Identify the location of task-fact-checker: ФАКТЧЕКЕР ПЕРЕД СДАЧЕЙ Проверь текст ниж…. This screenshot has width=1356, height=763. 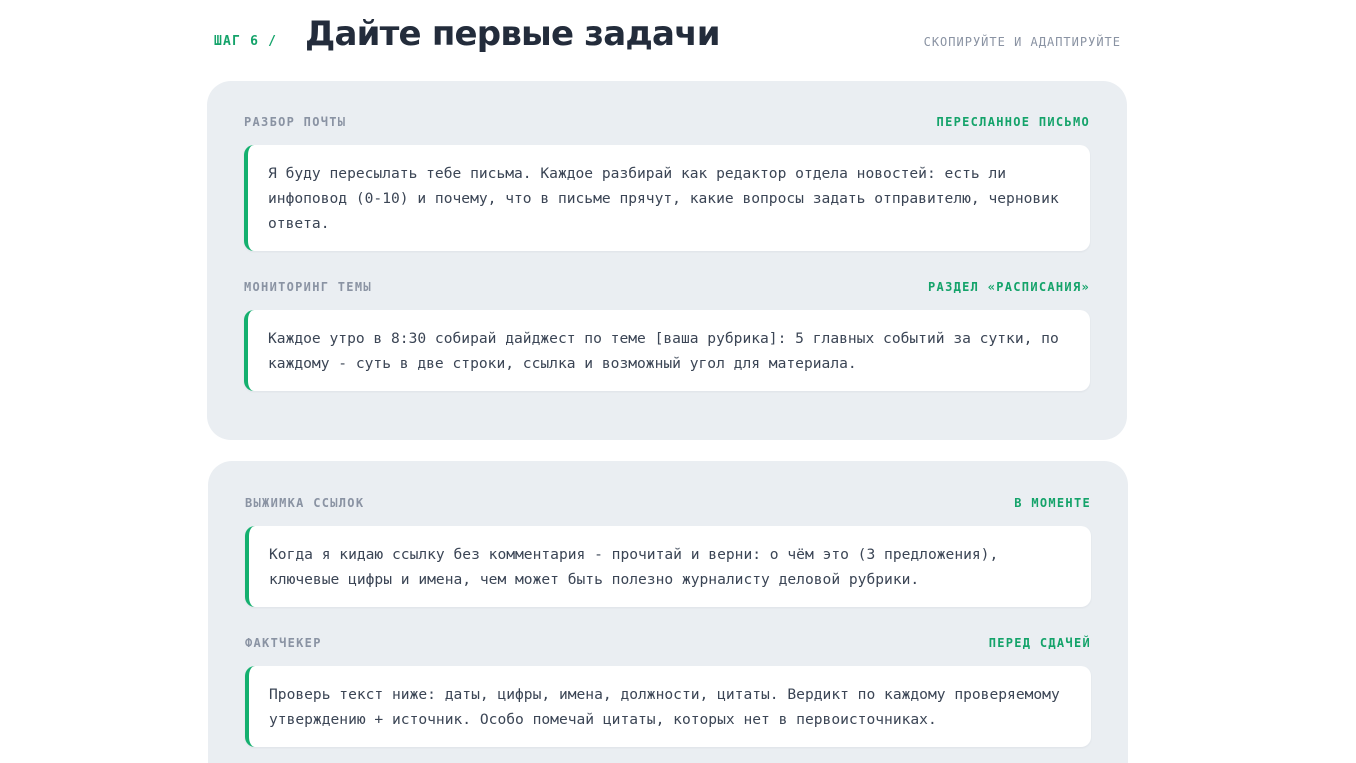
(668, 691).